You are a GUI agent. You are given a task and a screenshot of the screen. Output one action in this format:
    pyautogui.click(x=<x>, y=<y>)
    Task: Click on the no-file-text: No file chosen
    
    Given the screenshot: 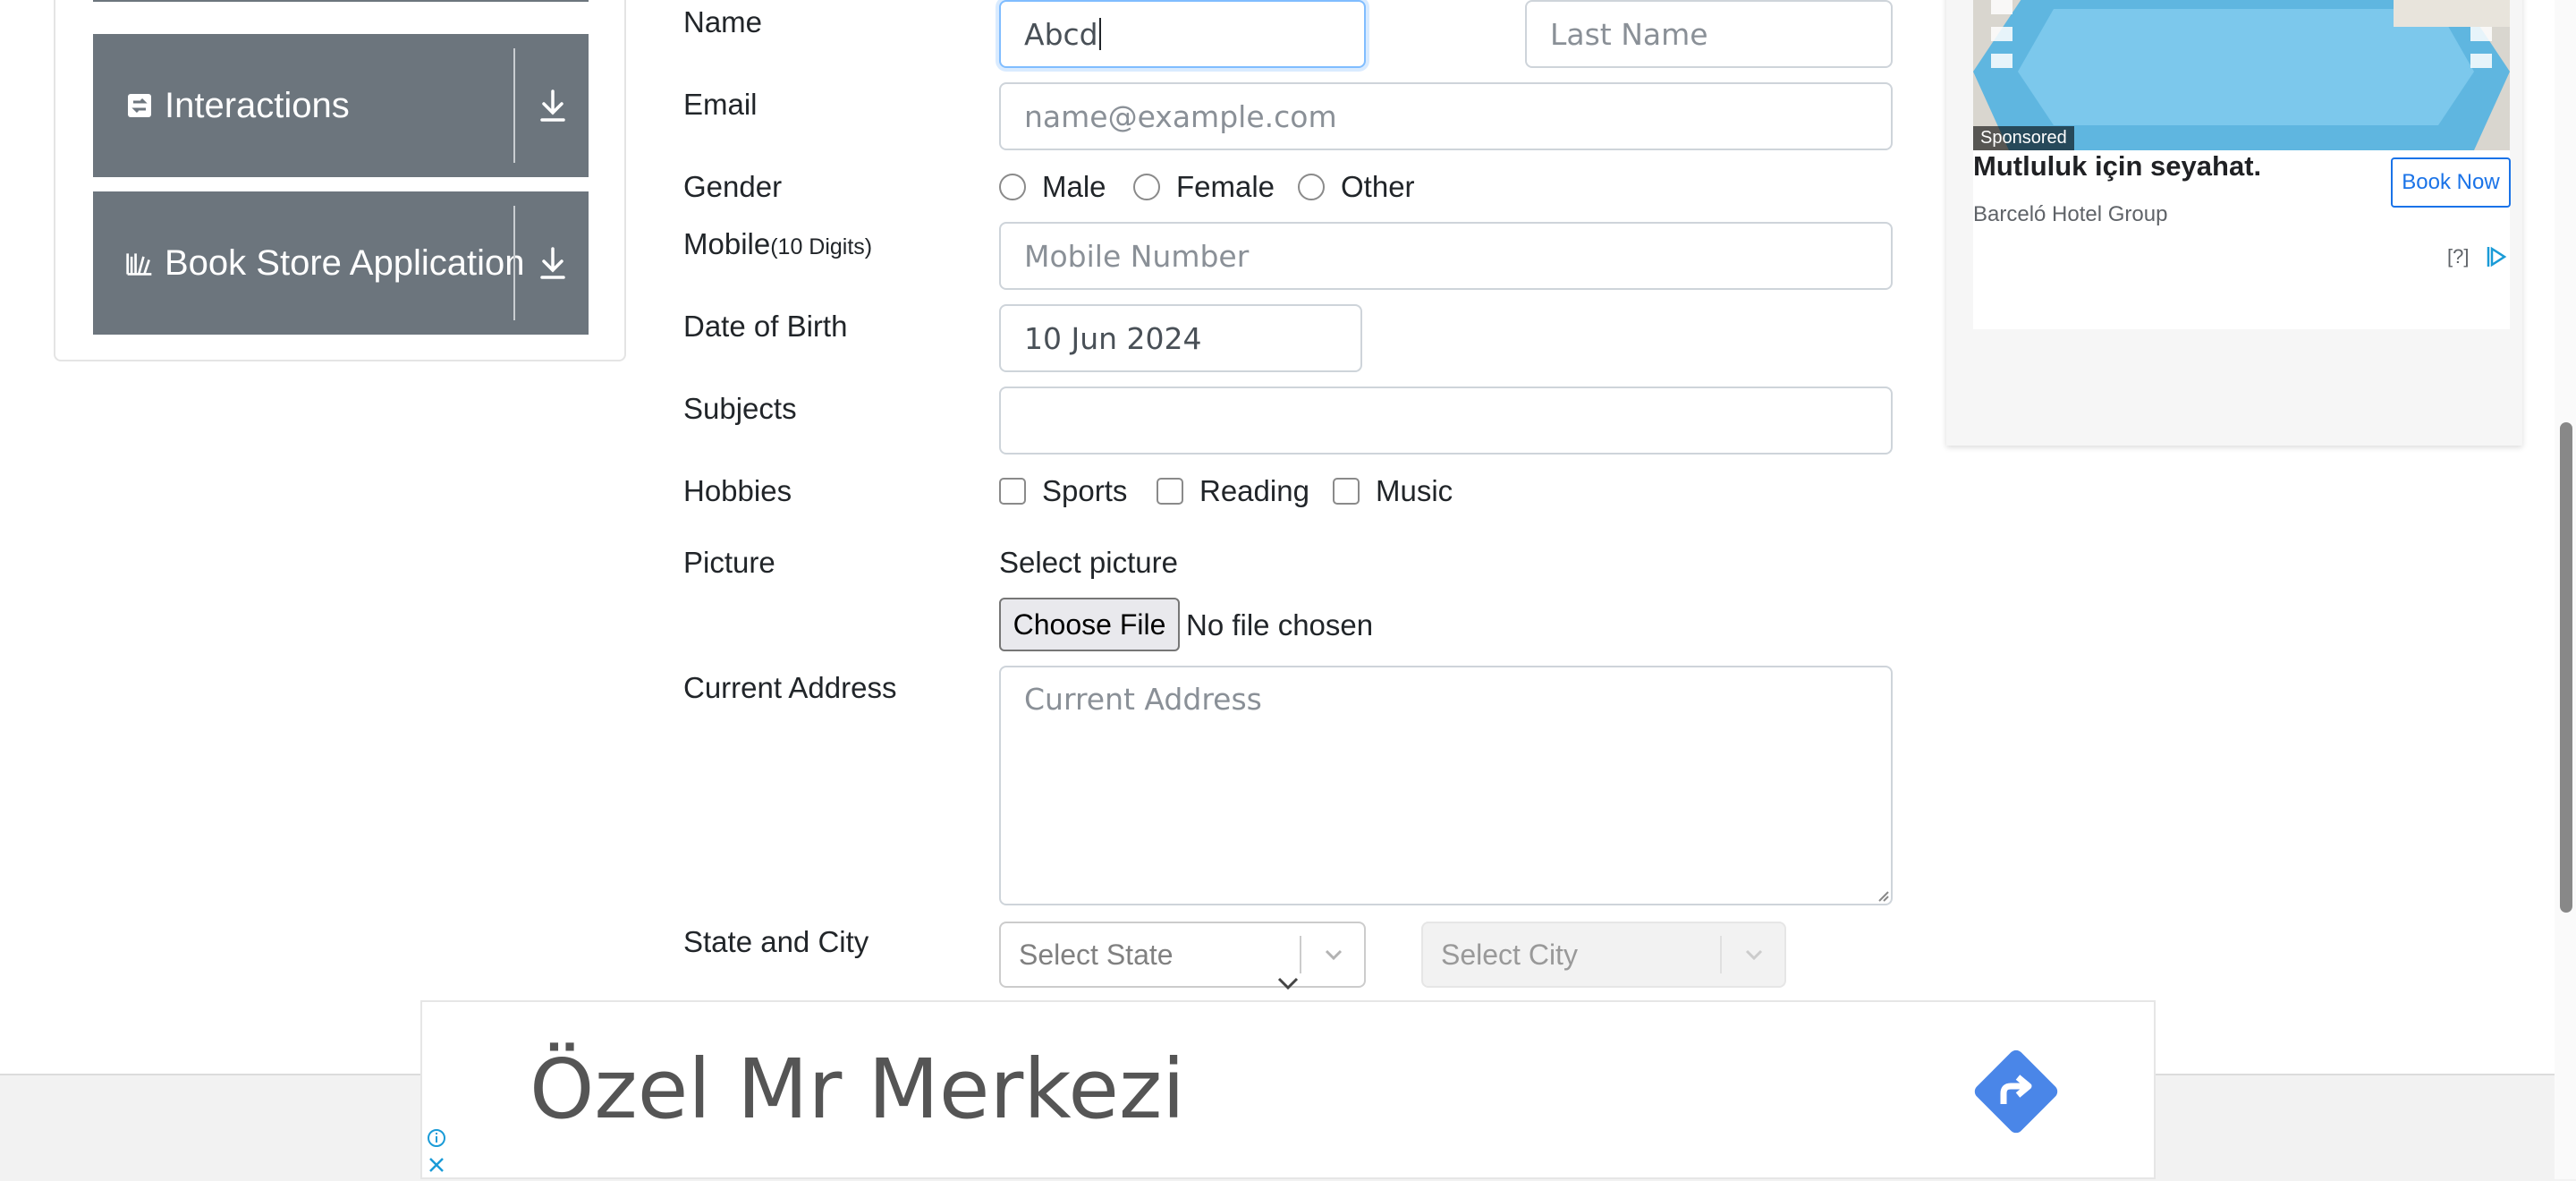 What is the action you would take?
    pyautogui.click(x=1280, y=624)
    